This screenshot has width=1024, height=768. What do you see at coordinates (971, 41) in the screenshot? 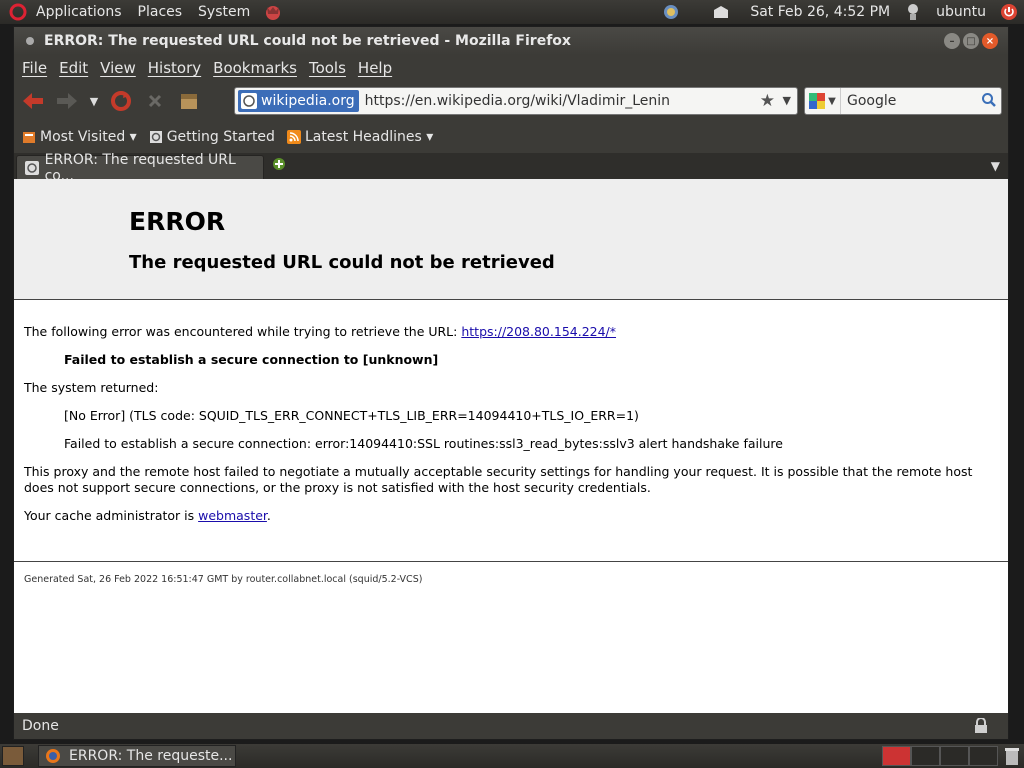
I see `maximize-button: □` at bounding box center [971, 41].